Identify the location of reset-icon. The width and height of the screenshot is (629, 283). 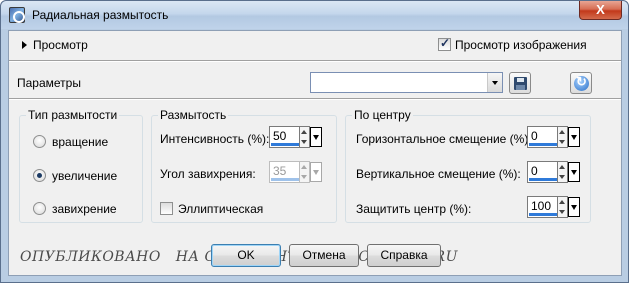
(581, 82).